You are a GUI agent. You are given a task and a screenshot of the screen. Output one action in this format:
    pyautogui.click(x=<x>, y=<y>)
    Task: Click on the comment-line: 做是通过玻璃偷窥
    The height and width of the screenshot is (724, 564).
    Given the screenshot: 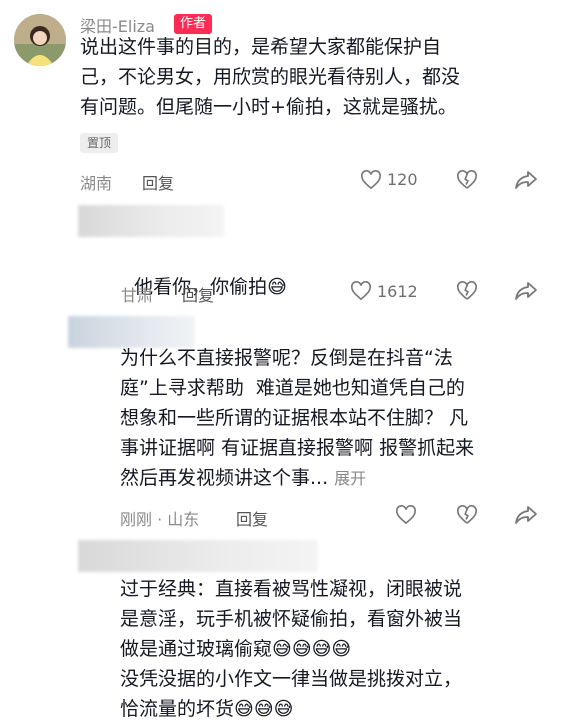 What is the action you would take?
    pyautogui.click(x=196, y=649)
    